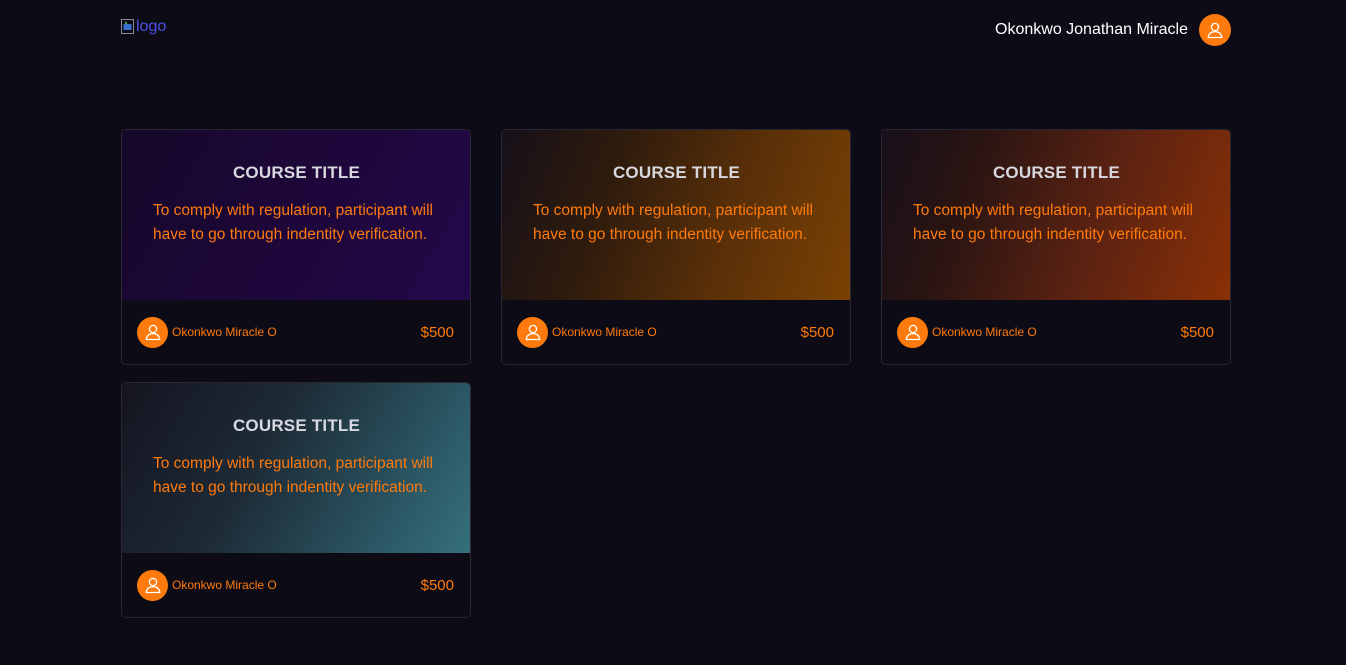 Image resolution: width=1346 pixels, height=665 pixels. Describe the element at coordinates (1091, 29) in the screenshot. I see `user-name: Okonkwo Jonathan Miracle` at that location.